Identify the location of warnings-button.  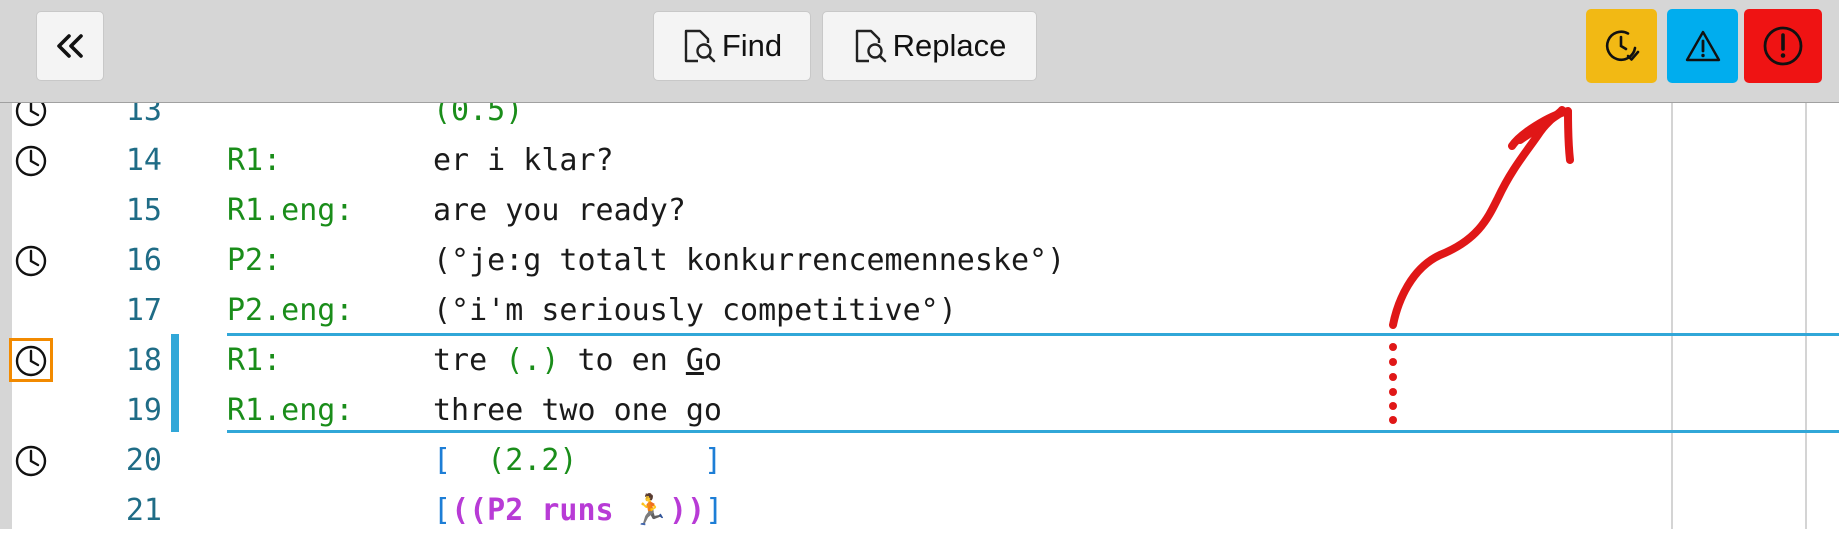
(1702, 46).